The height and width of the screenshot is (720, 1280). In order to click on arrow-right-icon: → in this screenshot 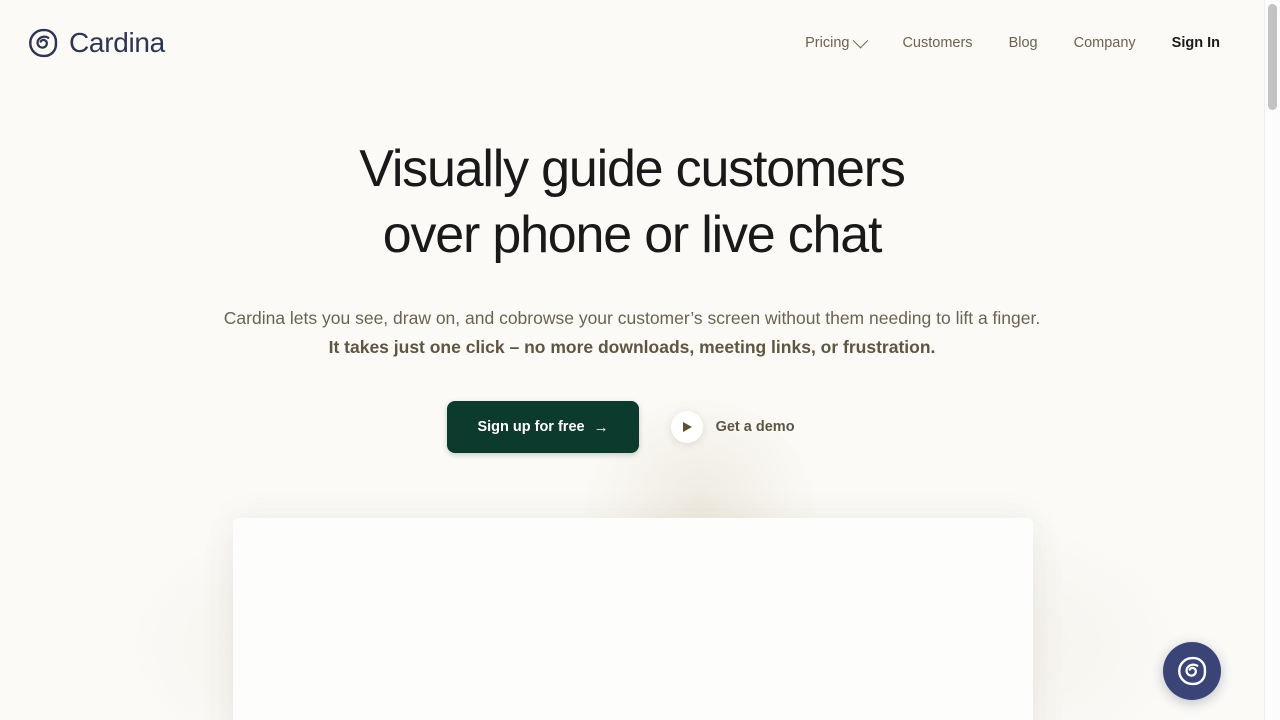, I will do `click(601, 427)`.